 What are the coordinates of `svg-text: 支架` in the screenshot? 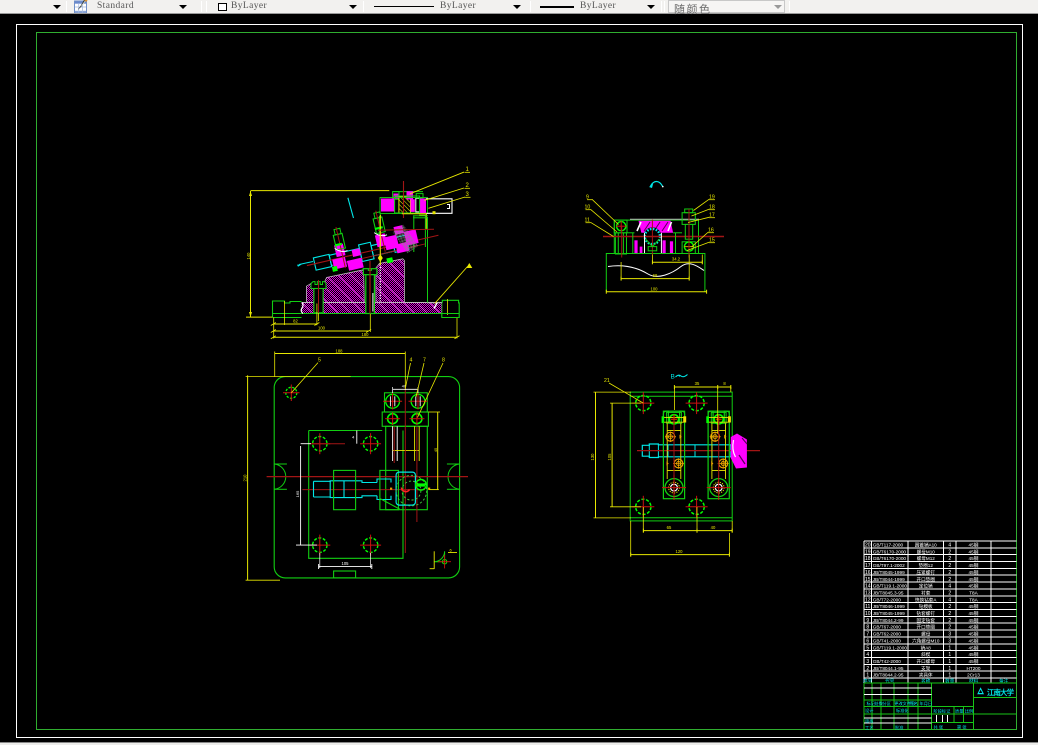 It's located at (926, 668).